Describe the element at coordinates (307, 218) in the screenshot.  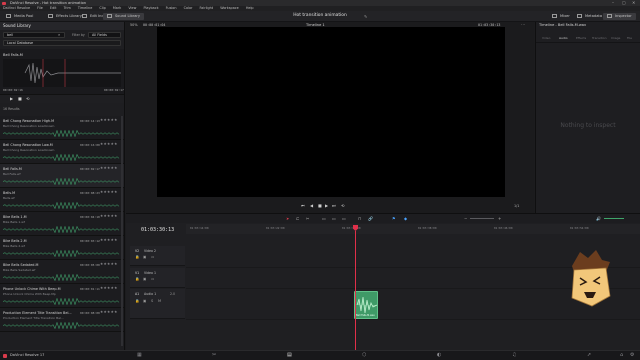
I see `blade-tool-icon: ✂` at that location.